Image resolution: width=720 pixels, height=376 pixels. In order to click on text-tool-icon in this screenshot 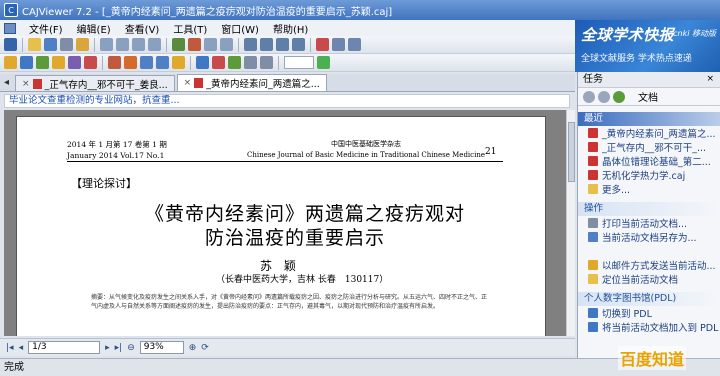, I will do `click(26, 62)`.